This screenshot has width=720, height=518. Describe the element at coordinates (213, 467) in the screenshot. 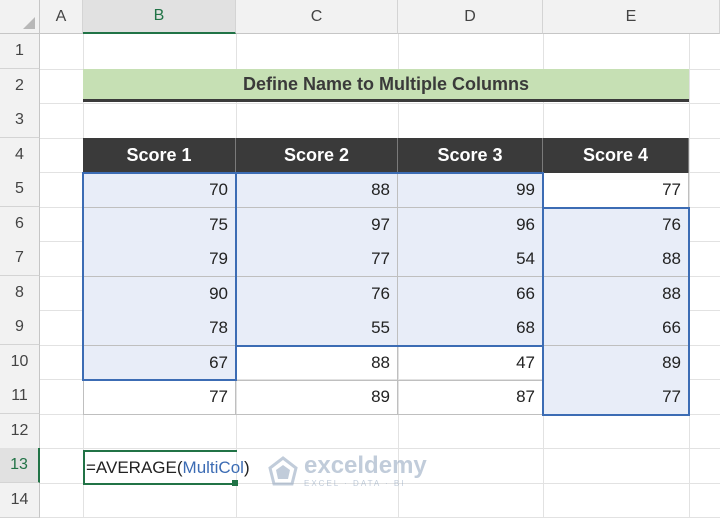

I see `formula-reference: MultiCol` at that location.